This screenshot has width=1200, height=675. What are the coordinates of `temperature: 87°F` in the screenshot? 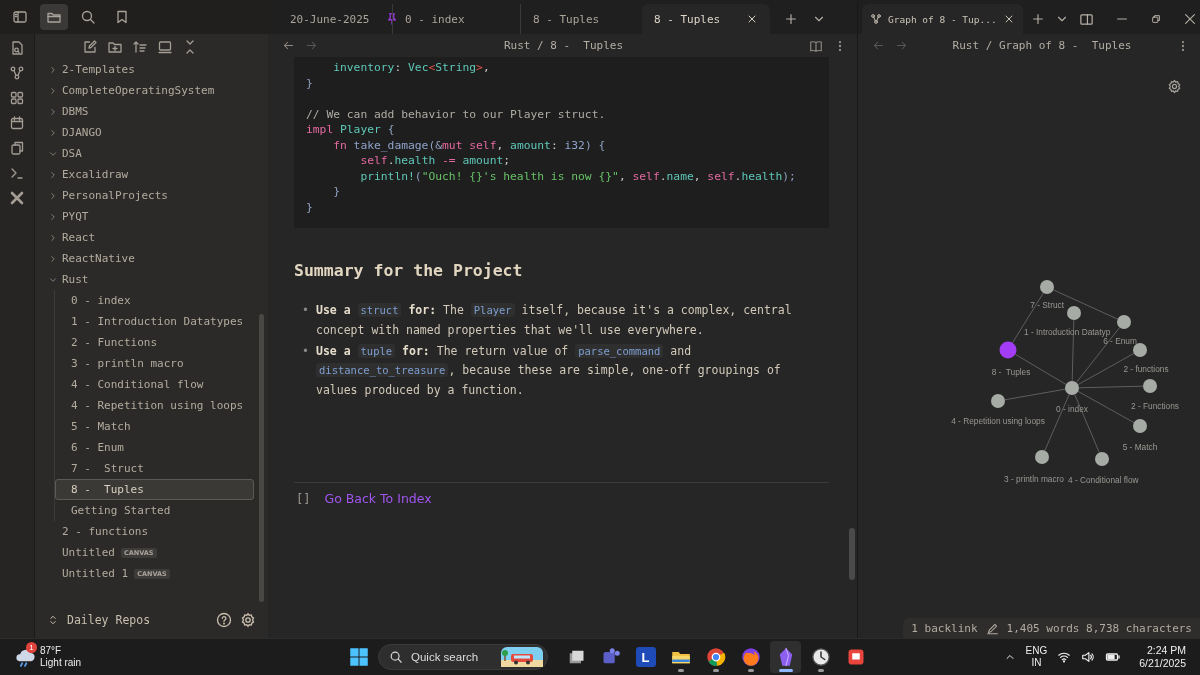 It's located at (51, 651).